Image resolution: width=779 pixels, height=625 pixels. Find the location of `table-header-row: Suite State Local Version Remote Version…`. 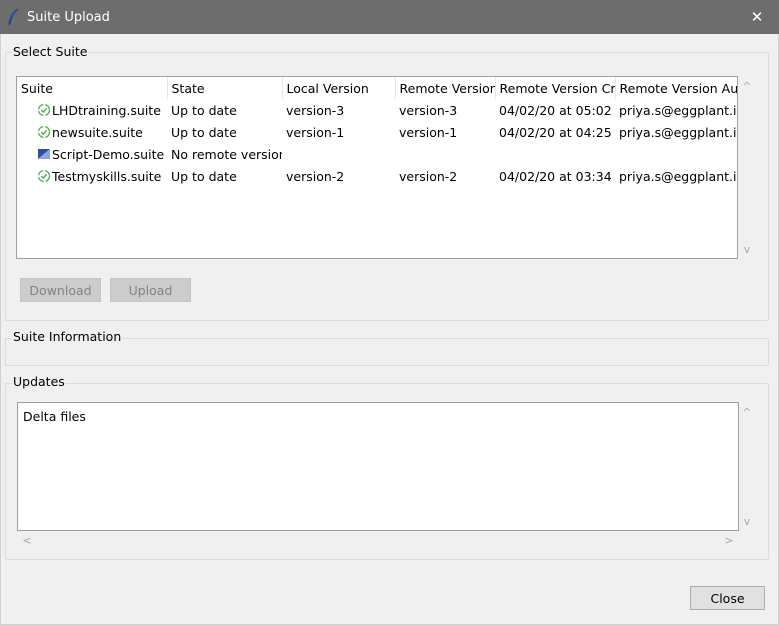

table-header-row: Suite State Local Version Remote Version… is located at coordinates (377, 88).